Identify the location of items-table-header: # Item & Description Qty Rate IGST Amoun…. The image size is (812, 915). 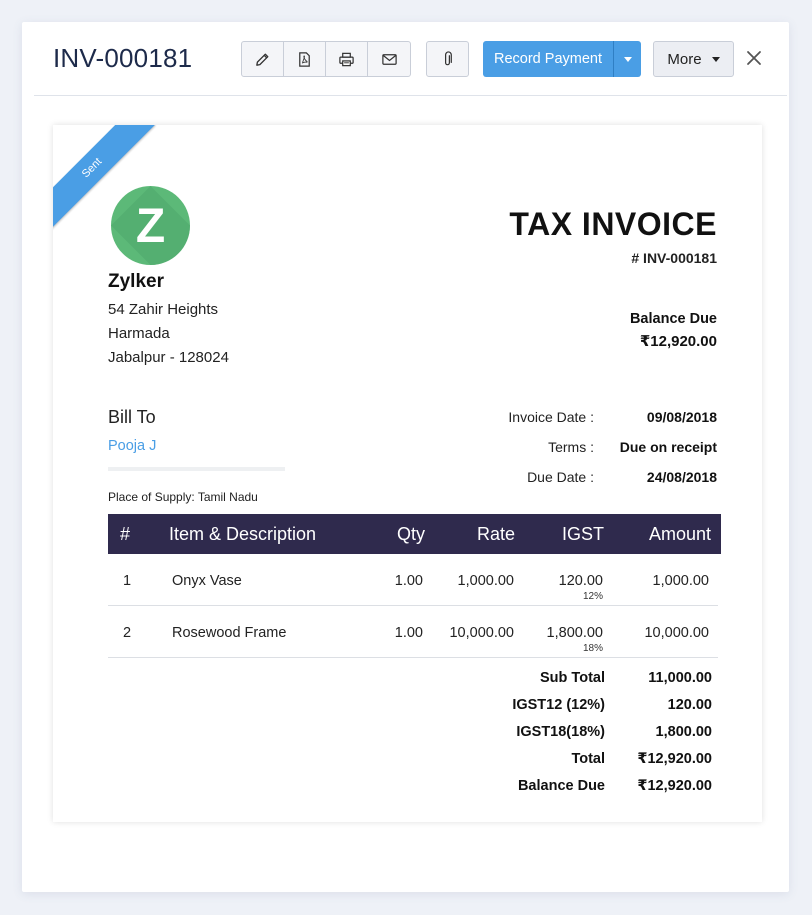
(414, 534).